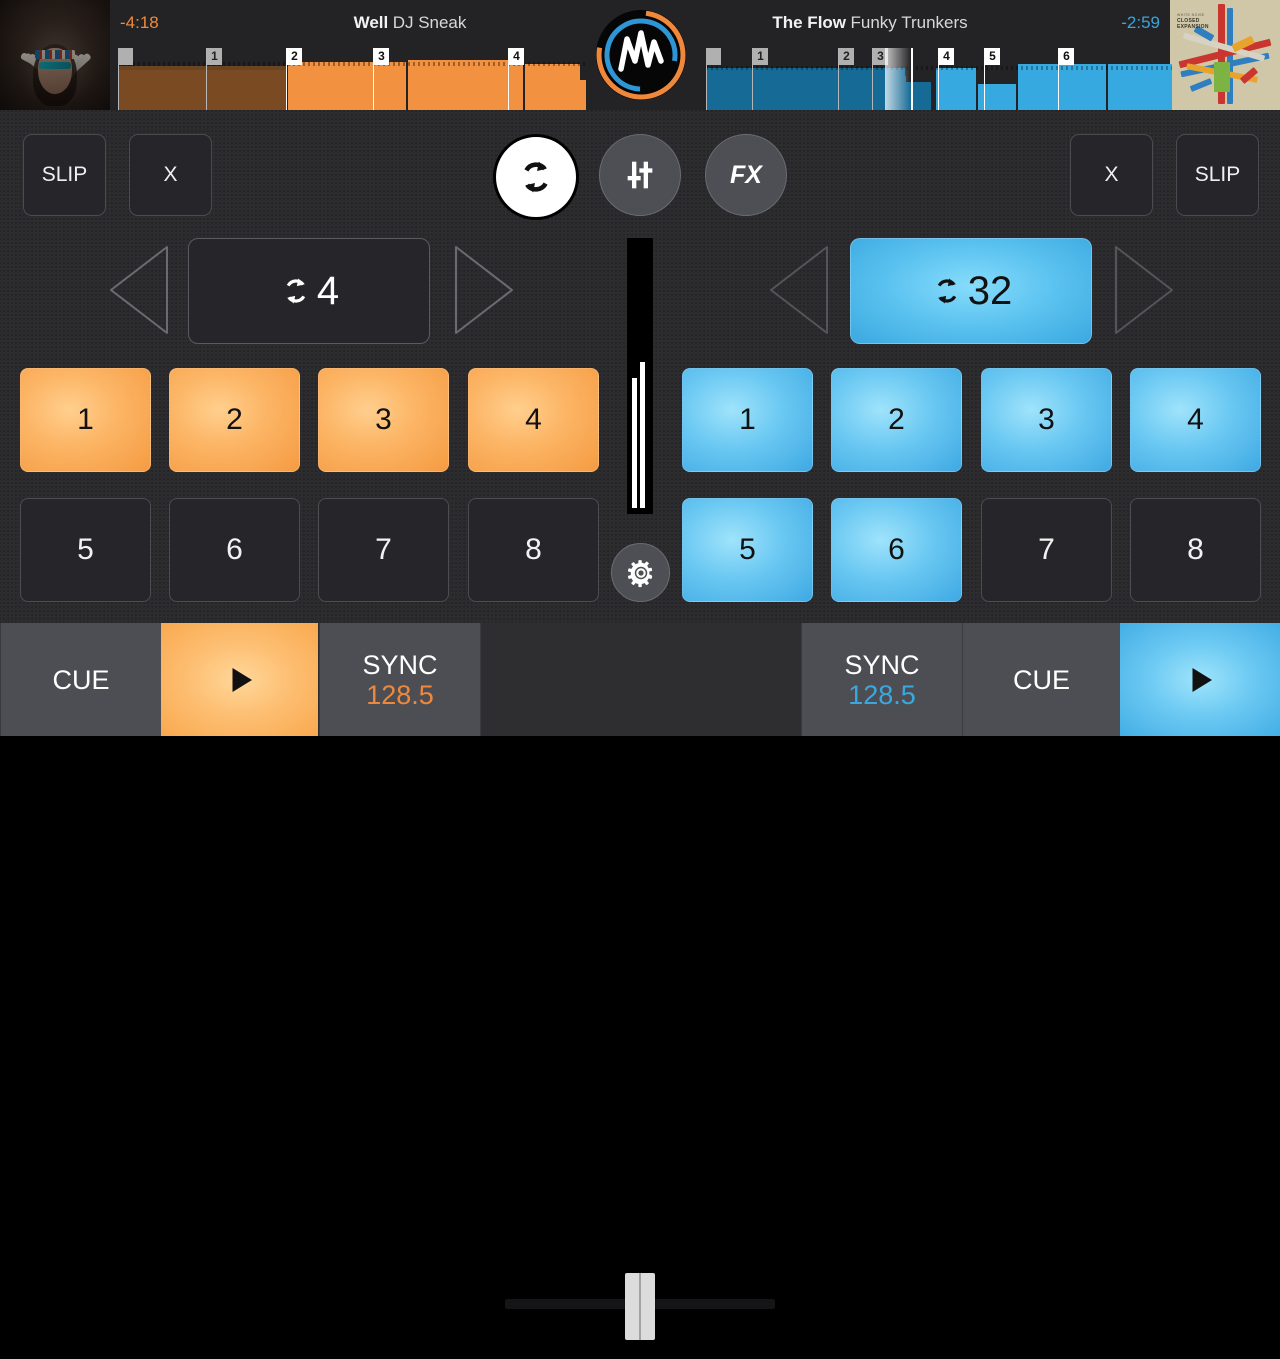 The image size is (1280, 1359). I want to click on gear-icon, so click(639, 573).